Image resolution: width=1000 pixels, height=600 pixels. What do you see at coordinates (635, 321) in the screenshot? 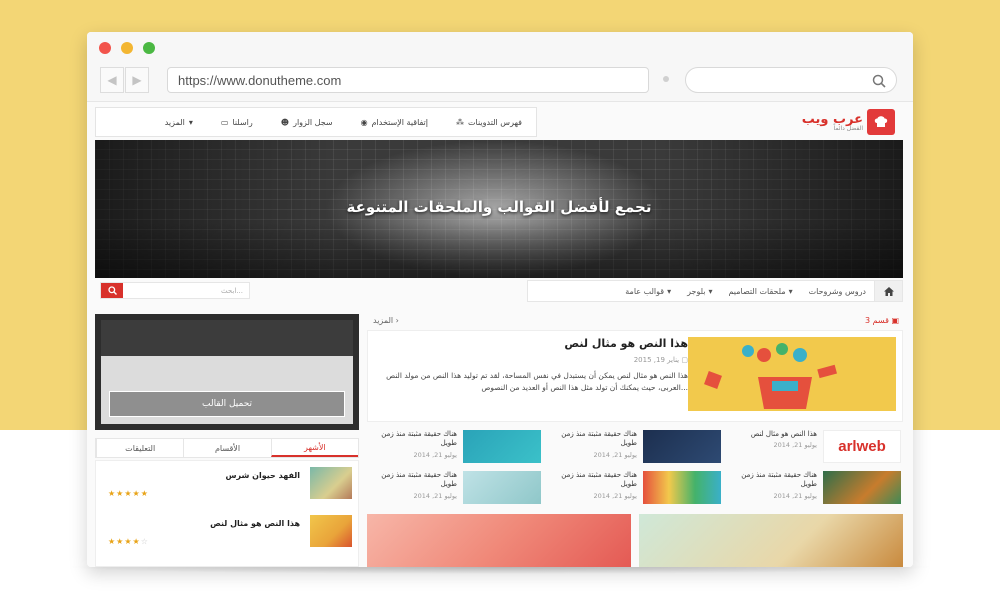
I see `section-header: المزيد › قسم 3 ▣` at bounding box center [635, 321].